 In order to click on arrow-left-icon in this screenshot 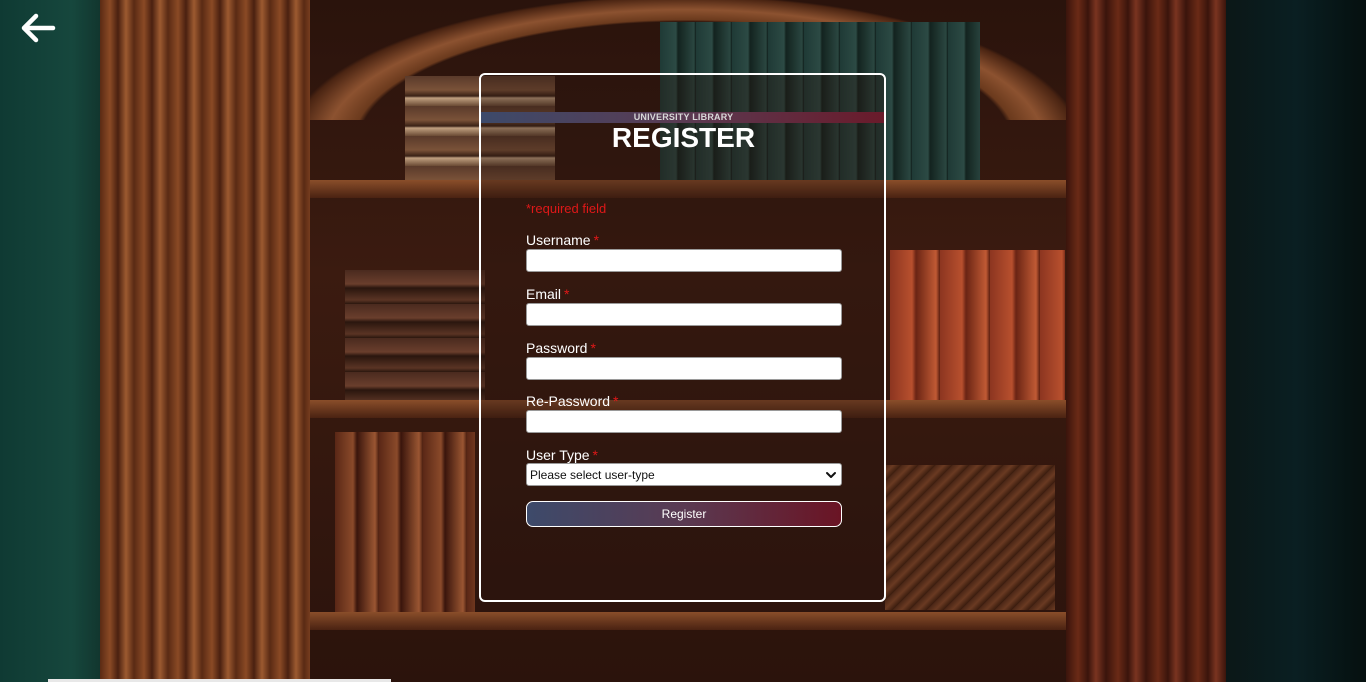, I will do `click(38, 28)`.